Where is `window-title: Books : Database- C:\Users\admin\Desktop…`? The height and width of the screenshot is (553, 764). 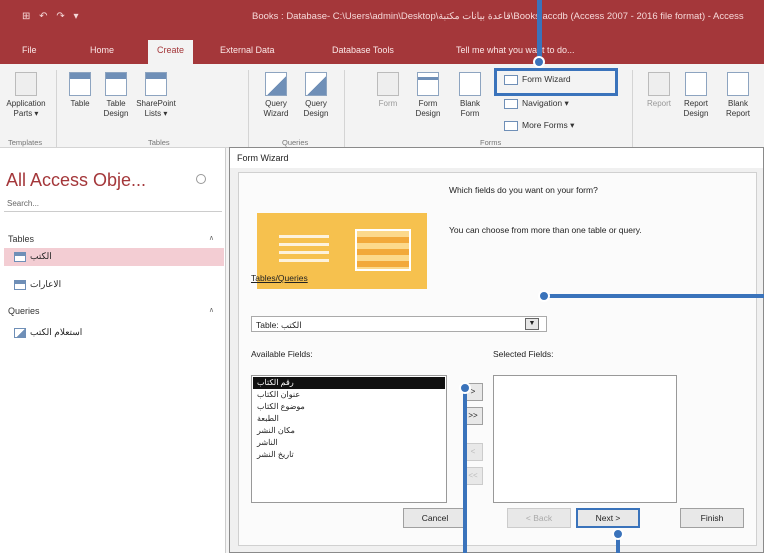 window-title: Books : Database- C:\Users\admin\Desktop… is located at coordinates (498, 16).